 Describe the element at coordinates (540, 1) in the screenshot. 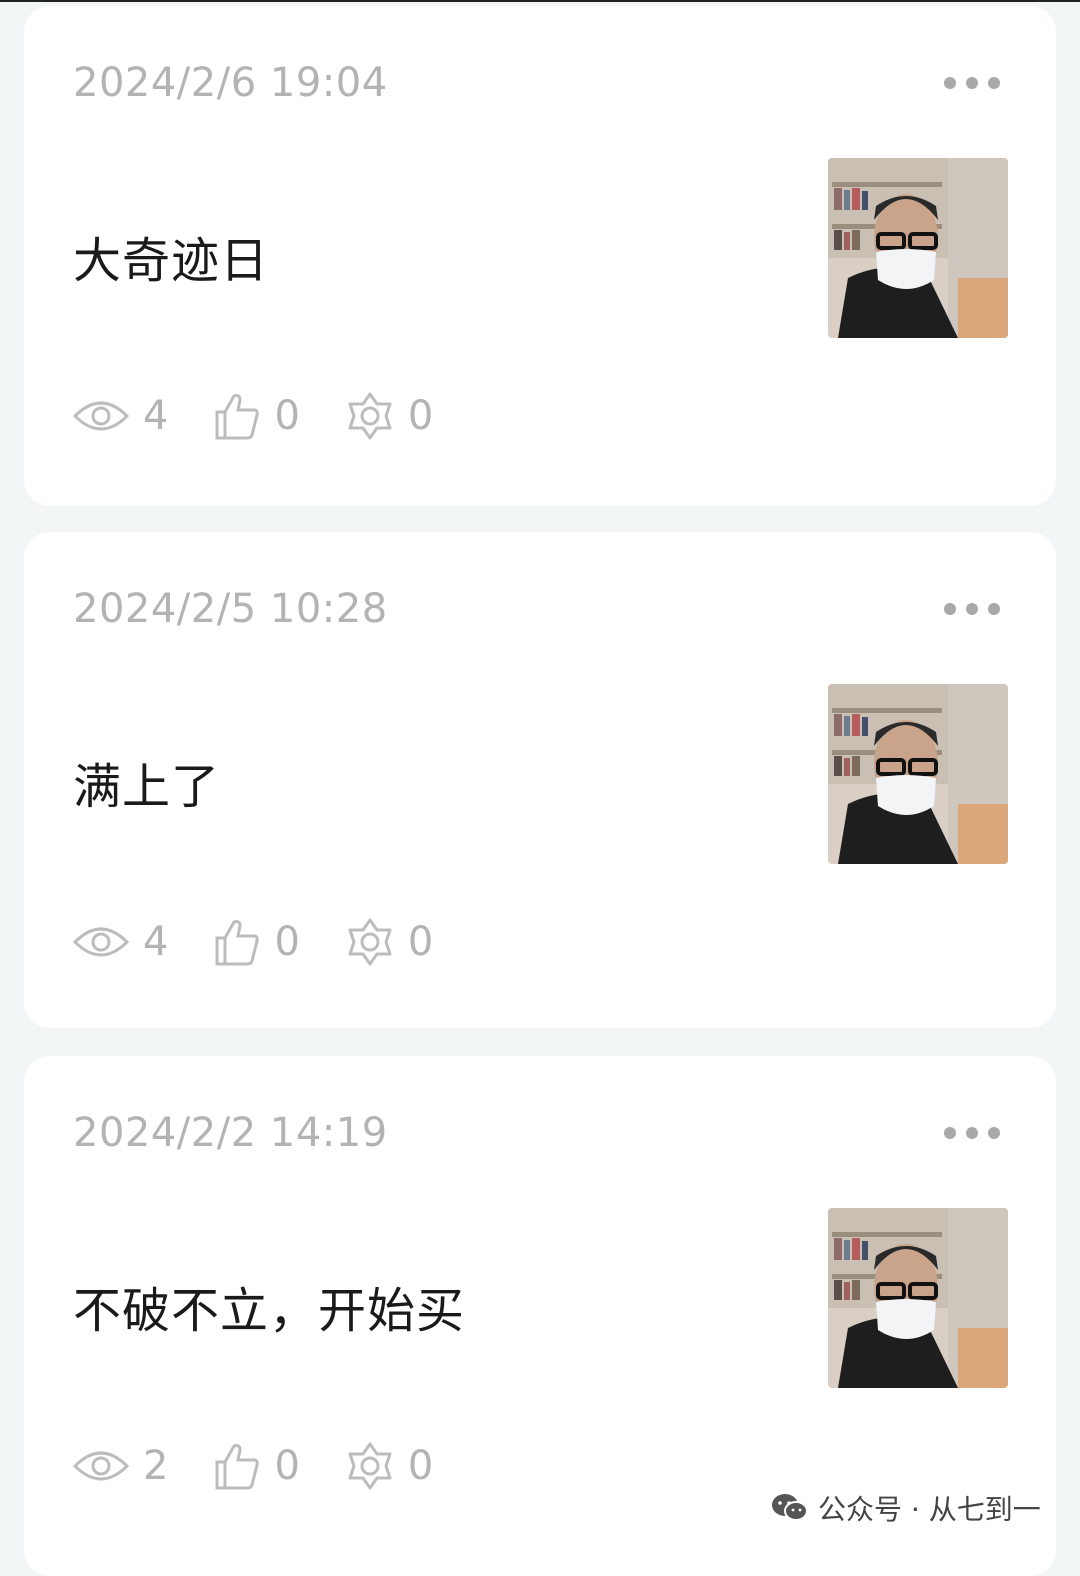

I see `top-divider` at that location.